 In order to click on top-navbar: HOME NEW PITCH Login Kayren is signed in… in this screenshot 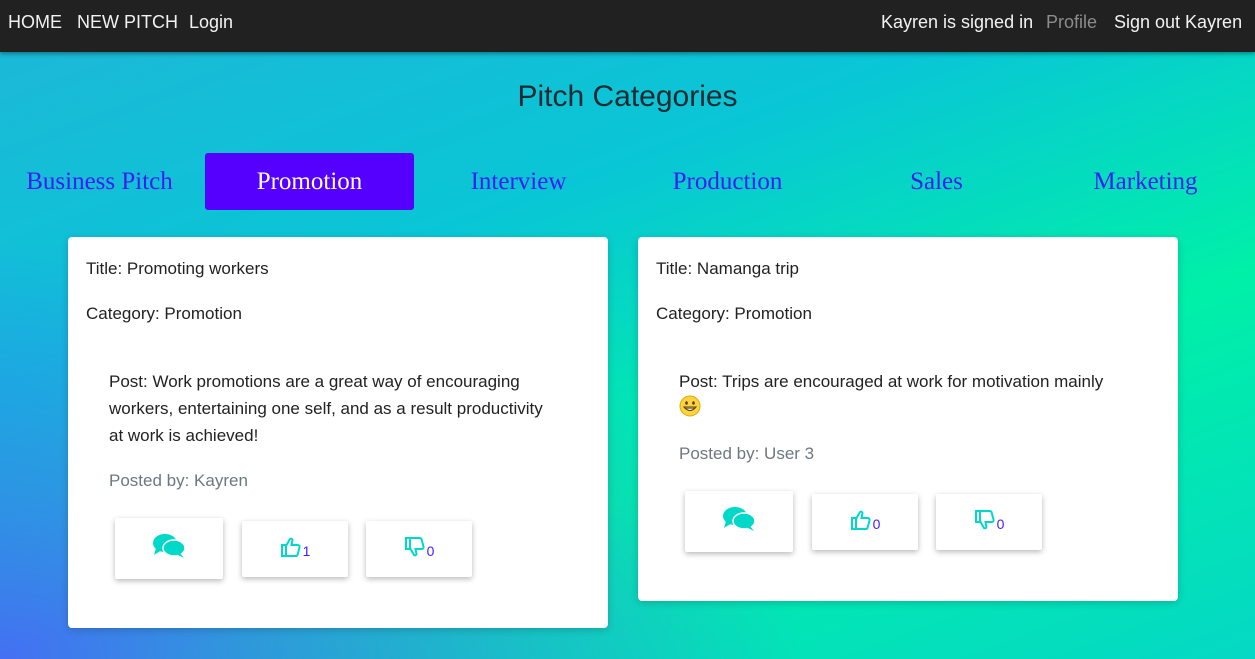, I will do `click(627, 26)`.